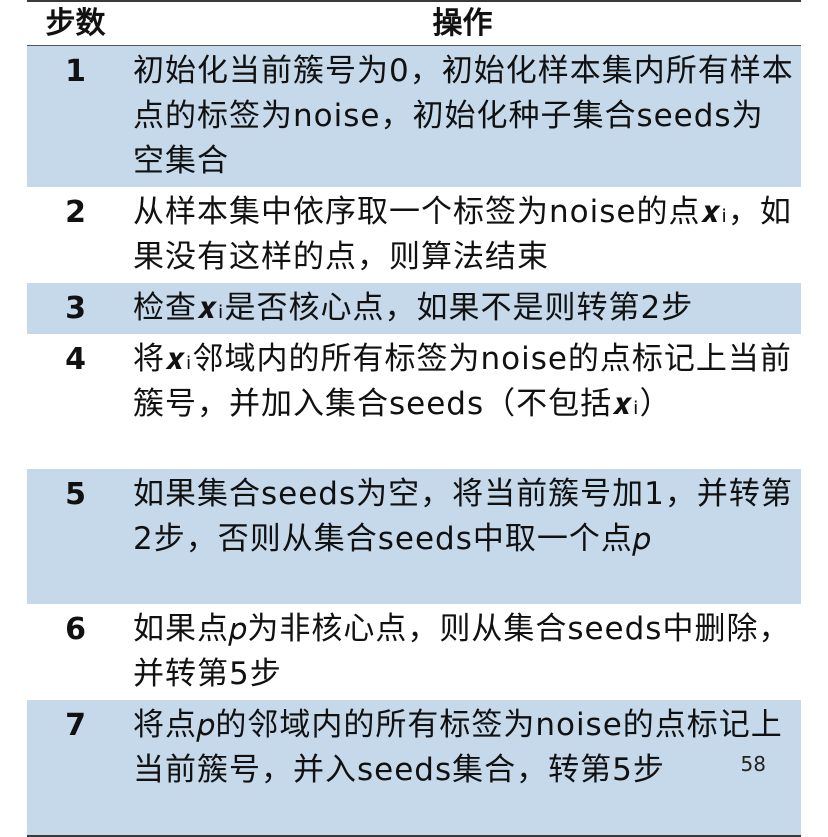  I want to click on header-step: 步数, so click(75, 23).